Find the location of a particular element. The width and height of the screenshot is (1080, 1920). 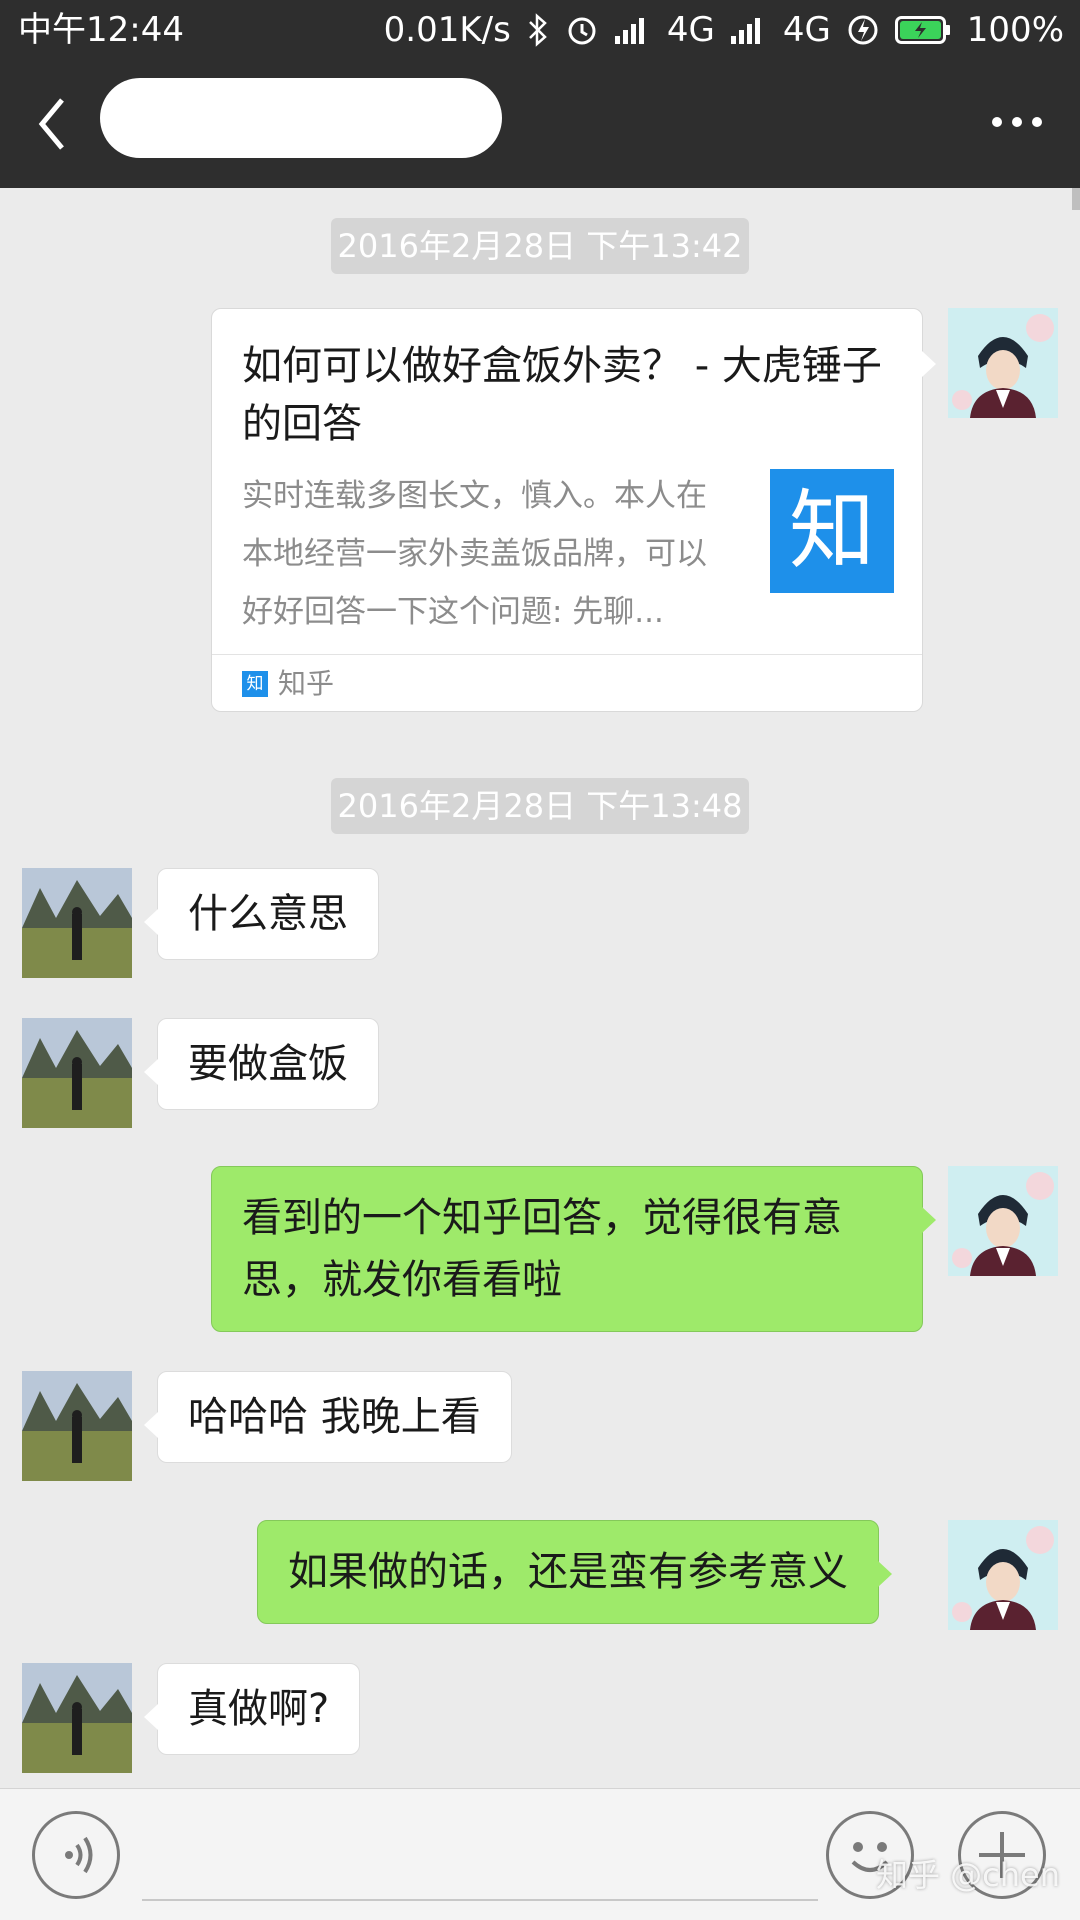

status-indicators: 0.01K/s 4G 4G 100% is located at coordinates (724, 30).